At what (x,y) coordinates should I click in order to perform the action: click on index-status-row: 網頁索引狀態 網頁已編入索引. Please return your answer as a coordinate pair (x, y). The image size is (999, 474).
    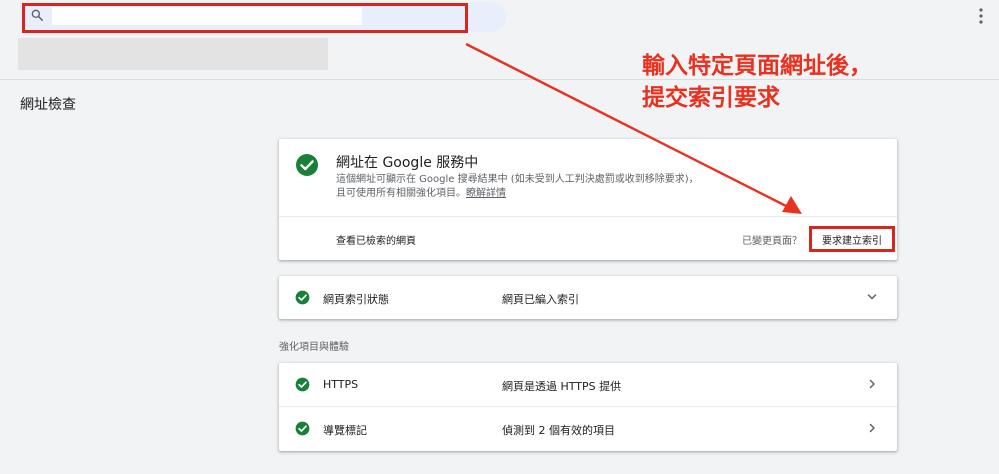
    Looking at the image, I should click on (588, 297).